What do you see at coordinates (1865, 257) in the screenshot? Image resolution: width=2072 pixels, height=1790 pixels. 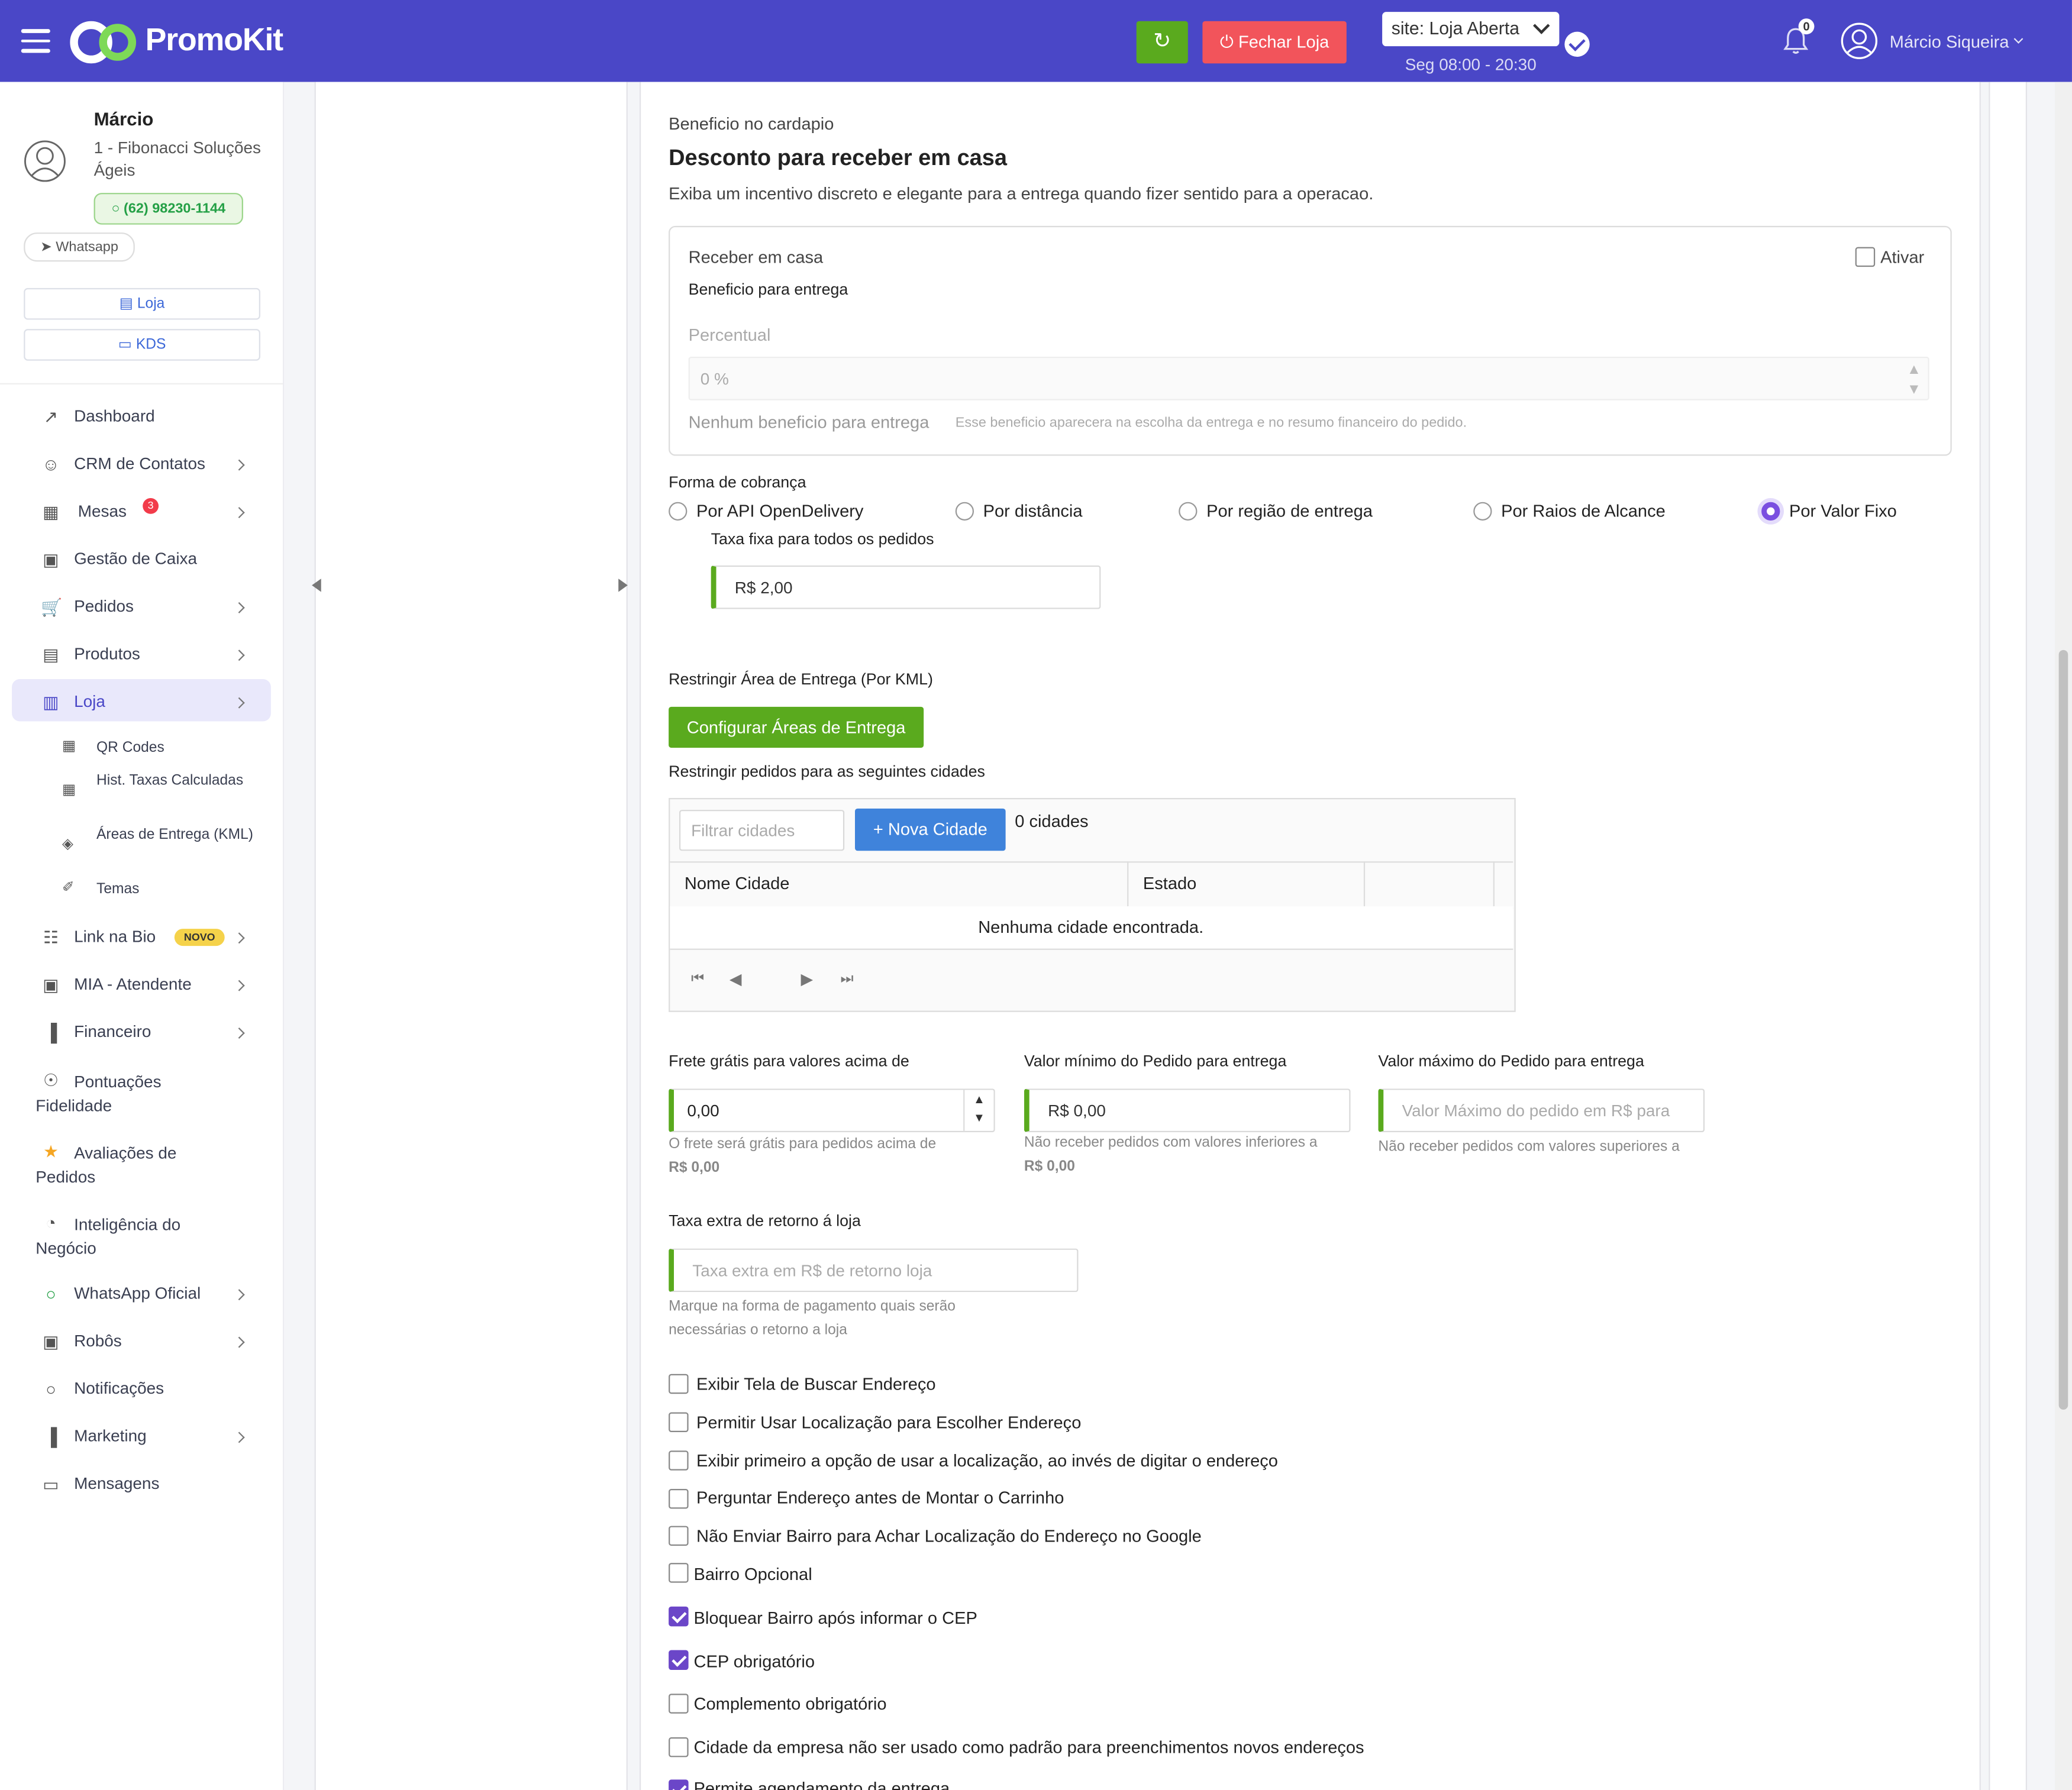 I see `activate-checkbox` at bounding box center [1865, 257].